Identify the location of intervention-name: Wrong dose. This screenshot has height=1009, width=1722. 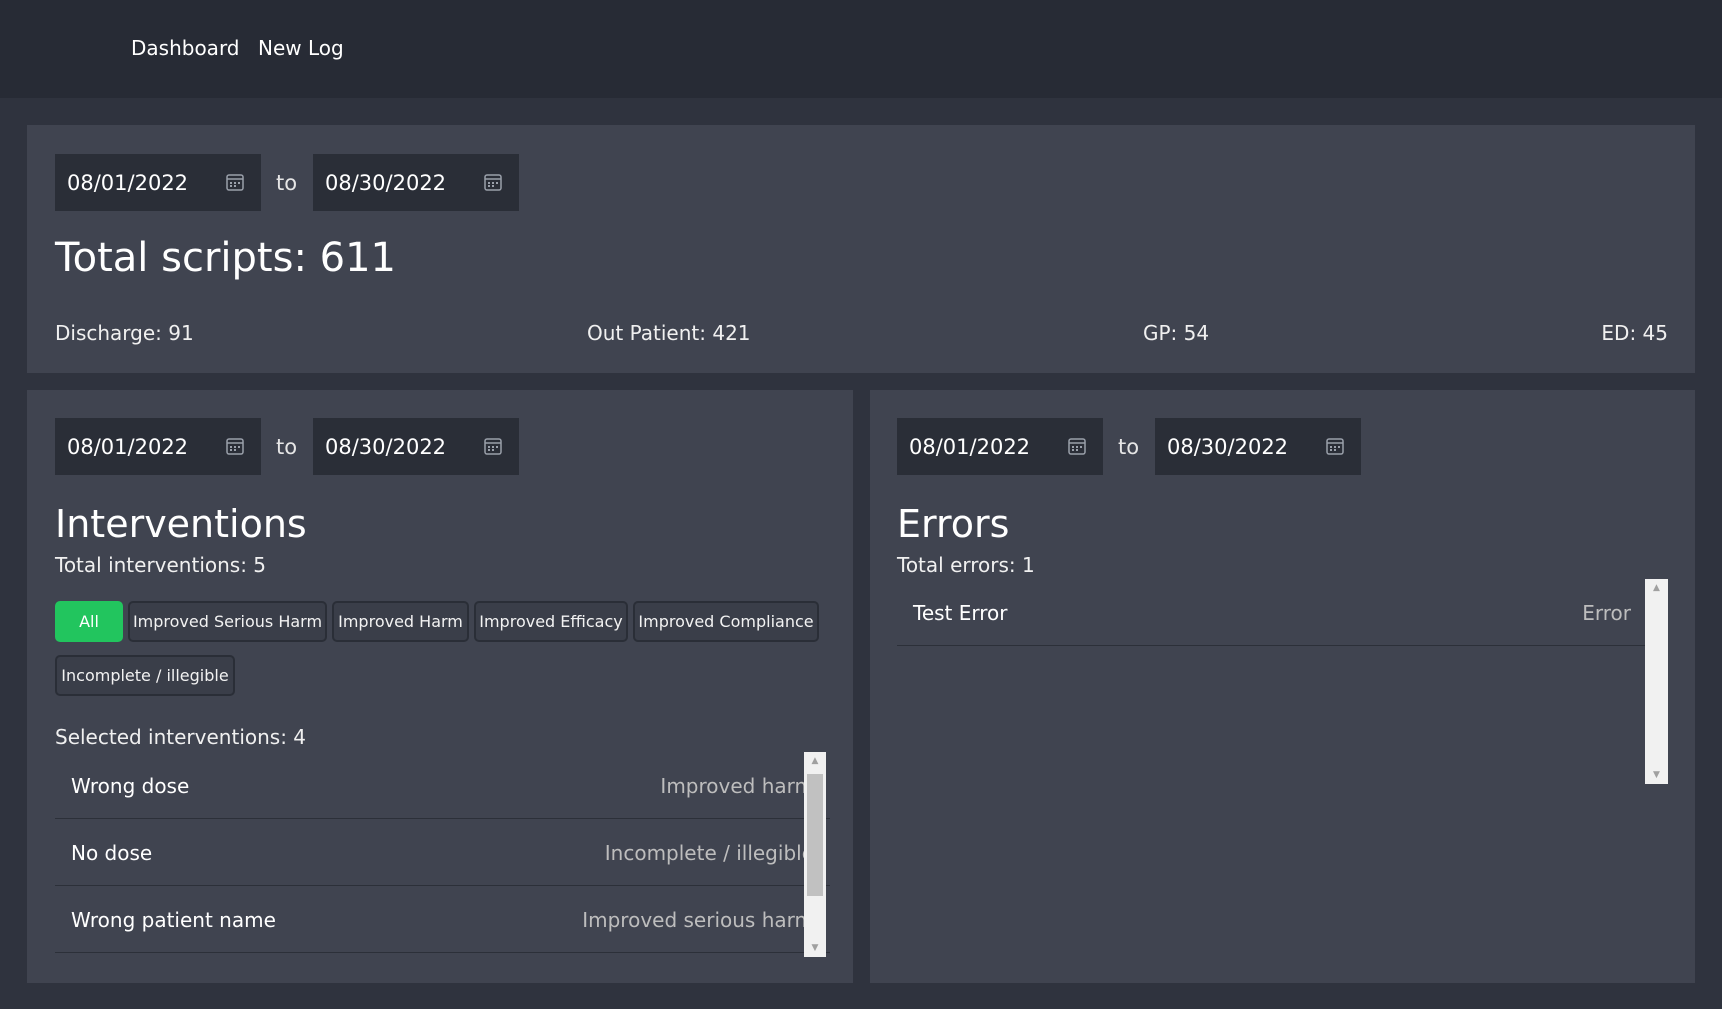
(130, 786).